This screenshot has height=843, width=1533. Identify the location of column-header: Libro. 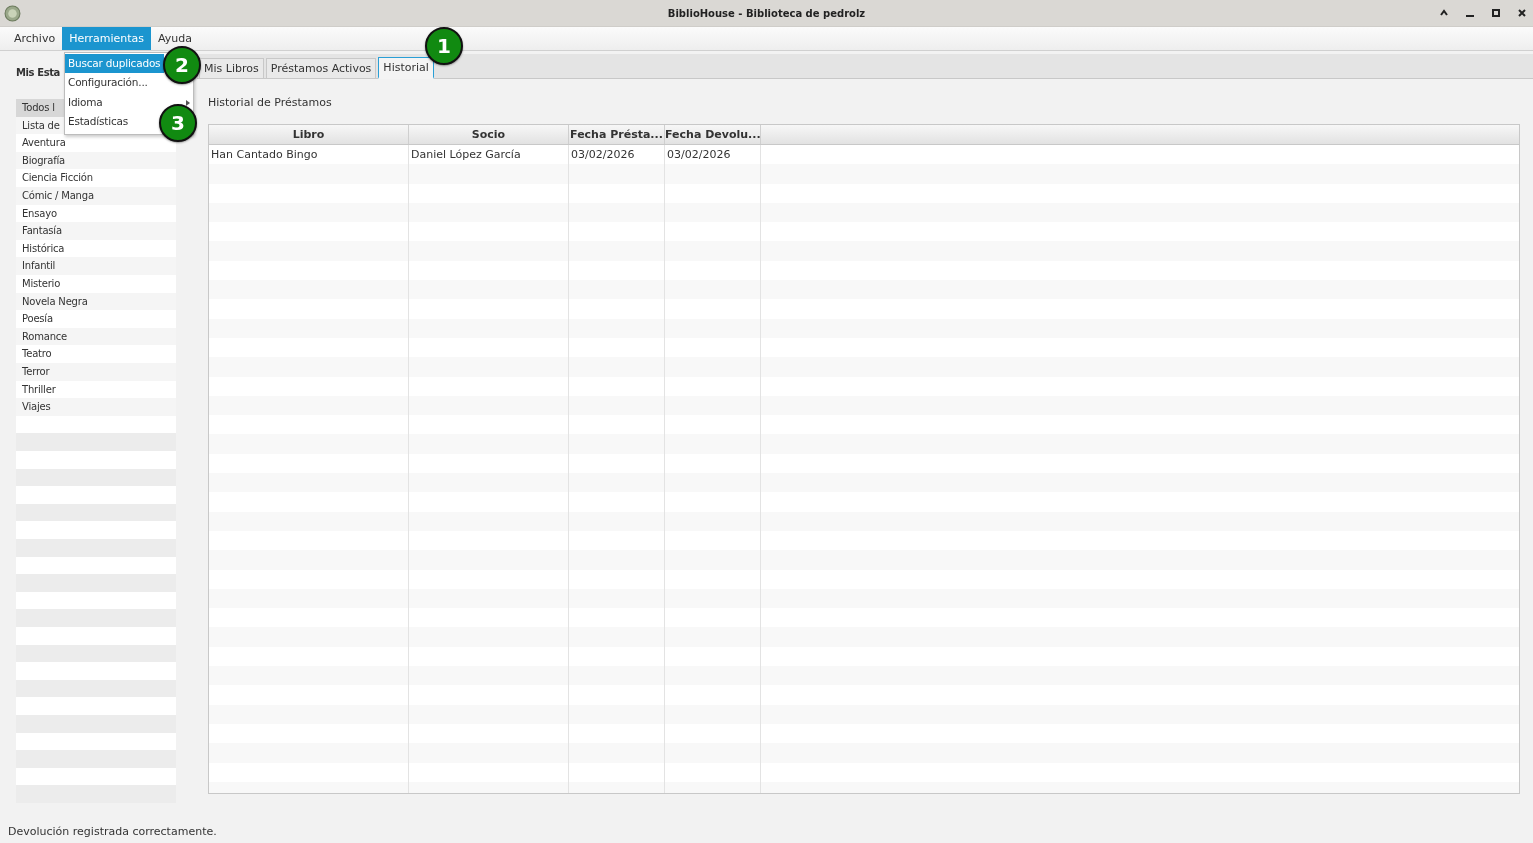
(309, 134).